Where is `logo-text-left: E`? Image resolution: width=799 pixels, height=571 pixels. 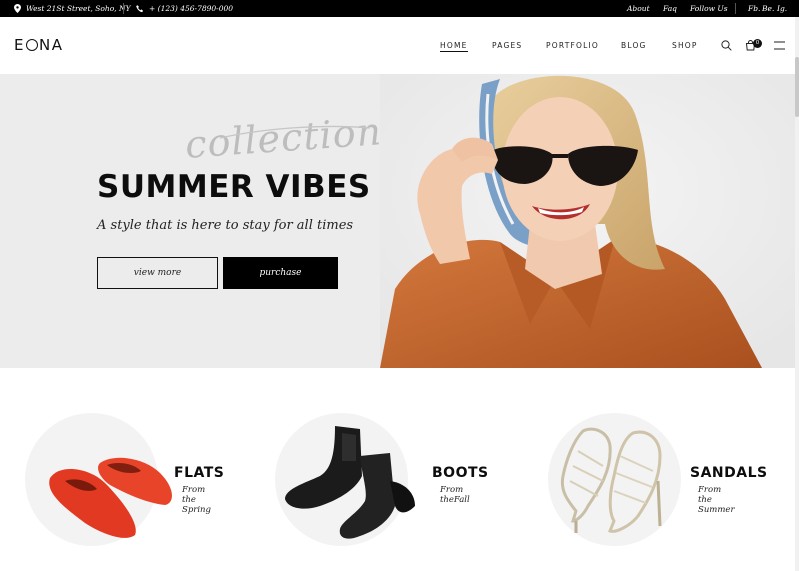
logo-text-left: E is located at coordinates (19, 45).